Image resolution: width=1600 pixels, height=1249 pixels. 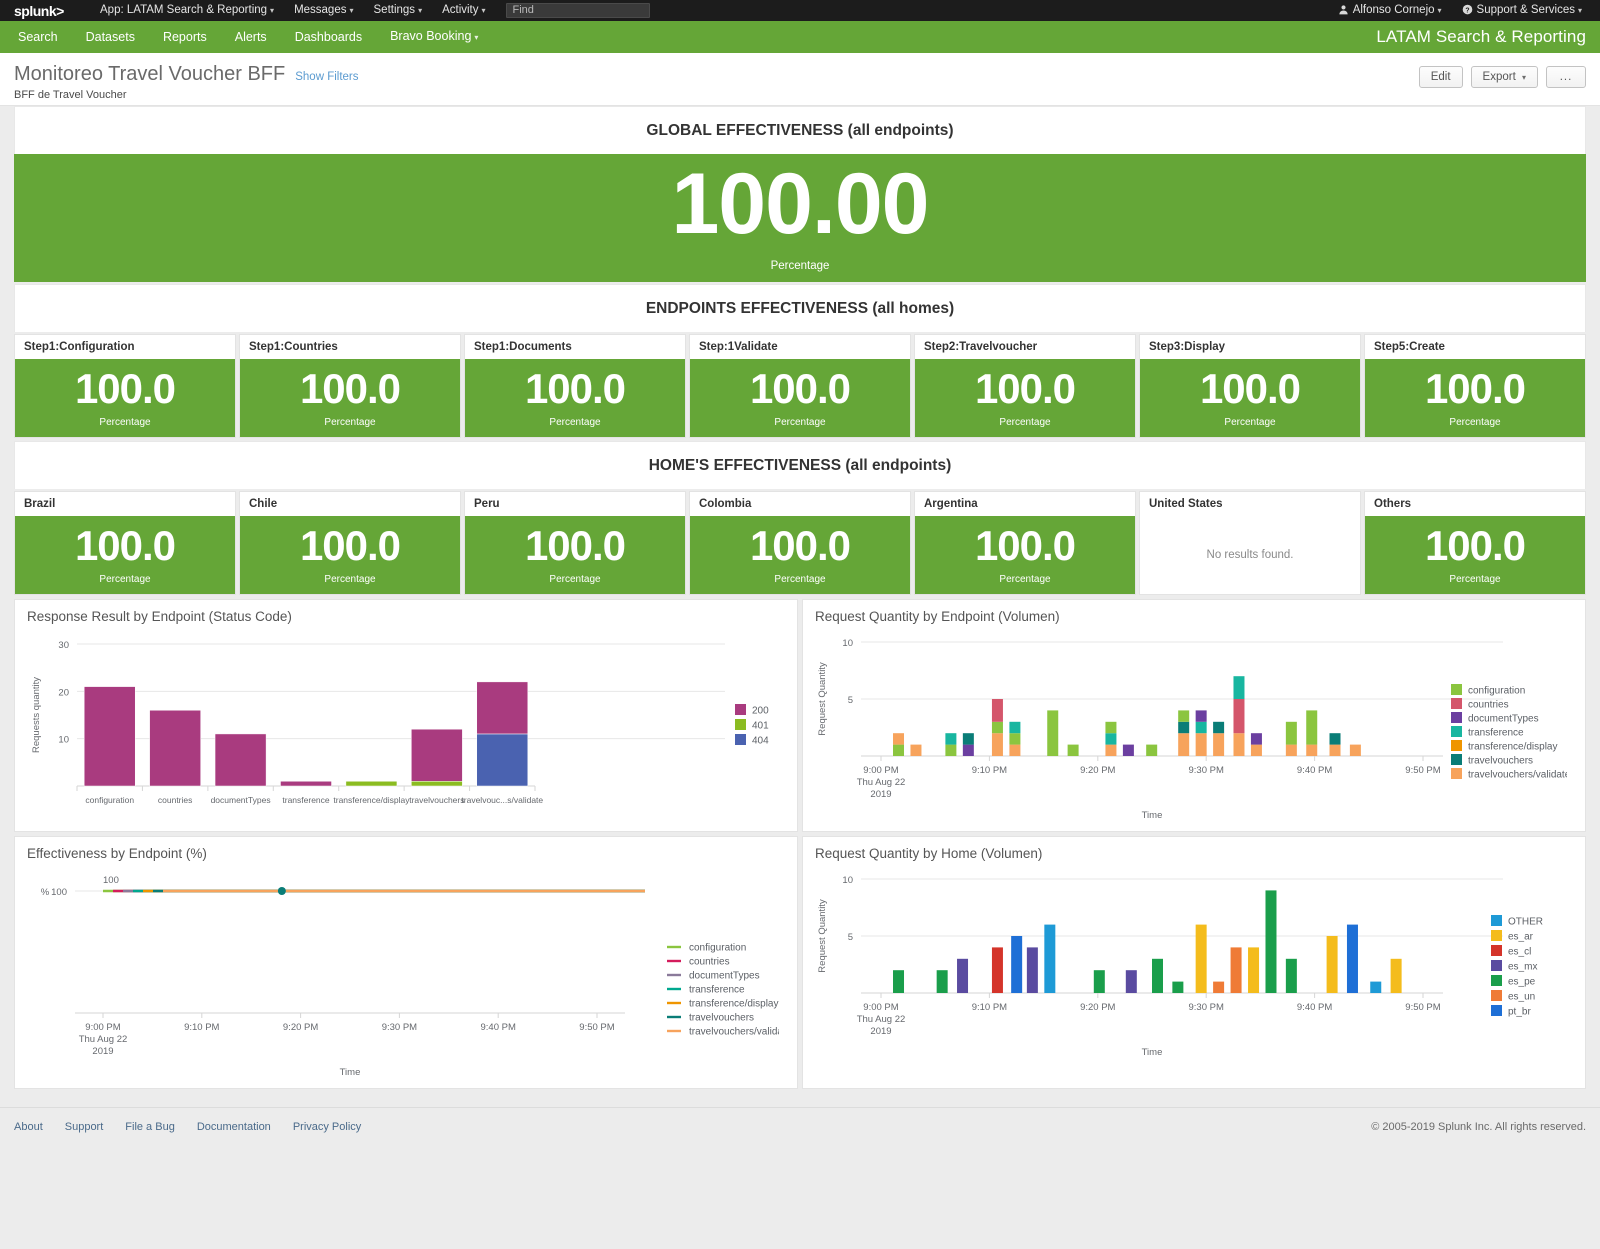 I want to click on current-app-name: LATAM Search & Reporting, so click(x=1481, y=36).